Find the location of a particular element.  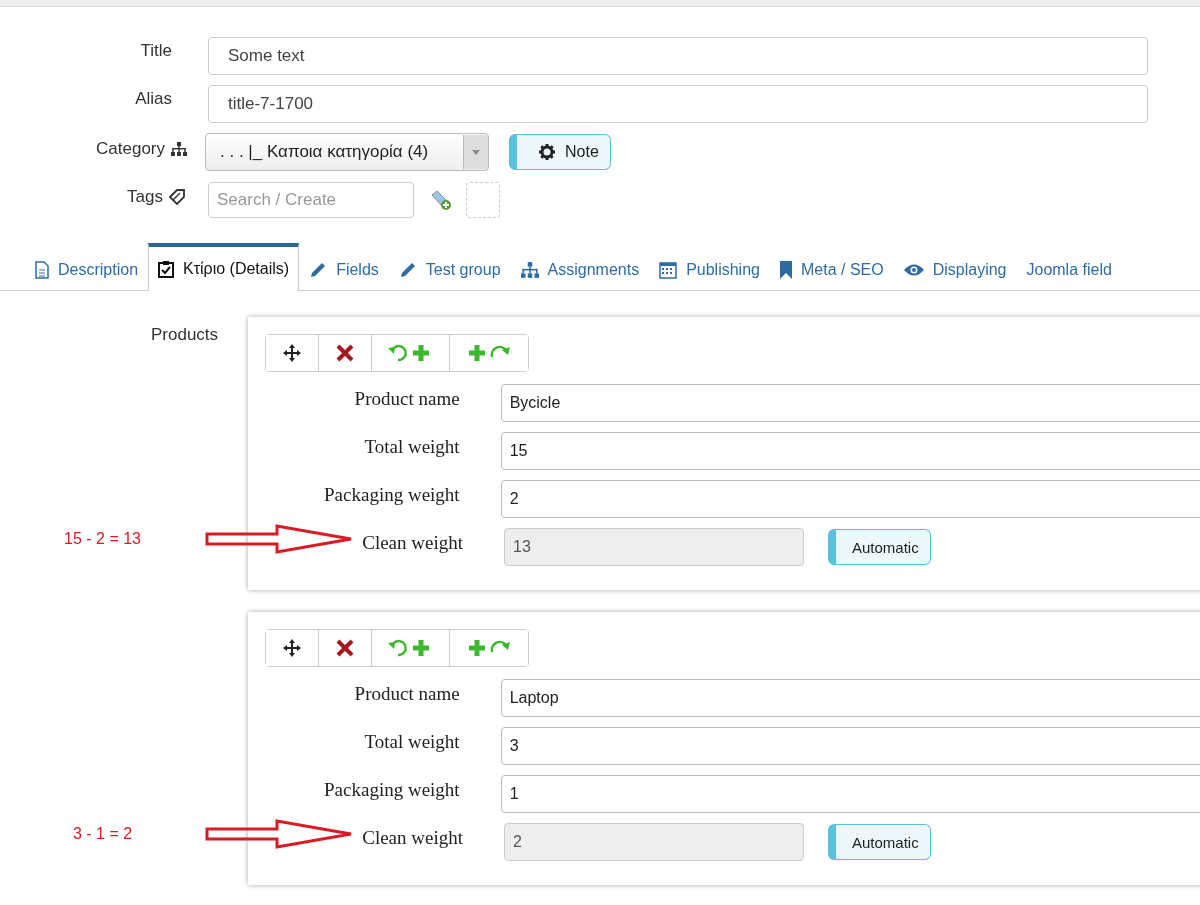

tab: Test group is located at coordinates (449, 269).